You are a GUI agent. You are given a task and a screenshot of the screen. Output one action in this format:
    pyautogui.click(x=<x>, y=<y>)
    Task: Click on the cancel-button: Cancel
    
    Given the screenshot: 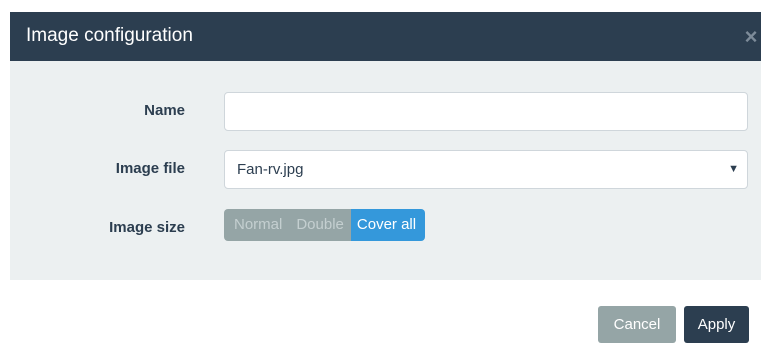 What is the action you would take?
    pyautogui.click(x=637, y=324)
    